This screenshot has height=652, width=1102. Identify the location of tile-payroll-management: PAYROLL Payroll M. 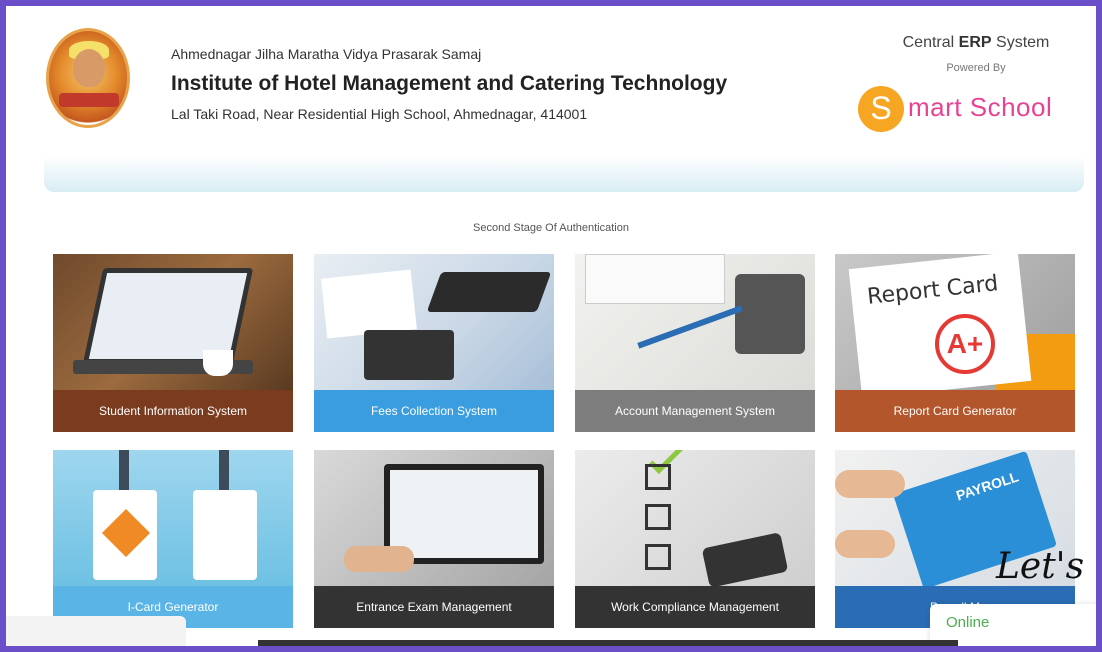
(955, 539).